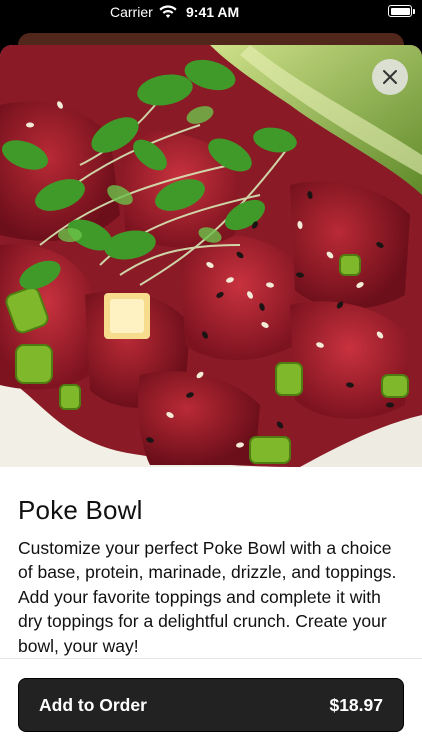 Image resolution: width=422 pixels, height=750 pixels. I want to click on battery-icon, so click(401, 11).